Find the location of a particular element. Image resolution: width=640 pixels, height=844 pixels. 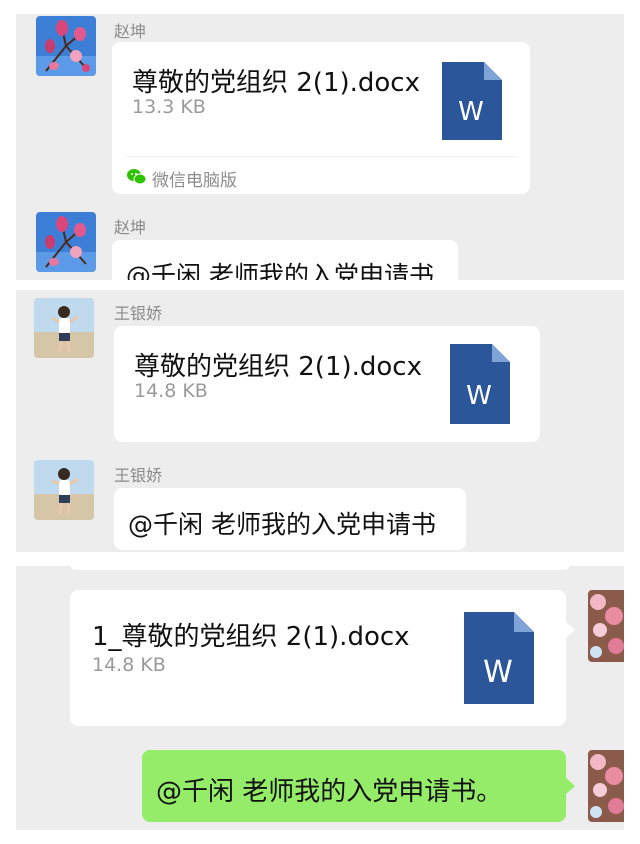

file-message-bubble: 尊敬的党组织 2(1).docx 13.3 KB W 微信电脑版 is located at coordinates (321, 118).